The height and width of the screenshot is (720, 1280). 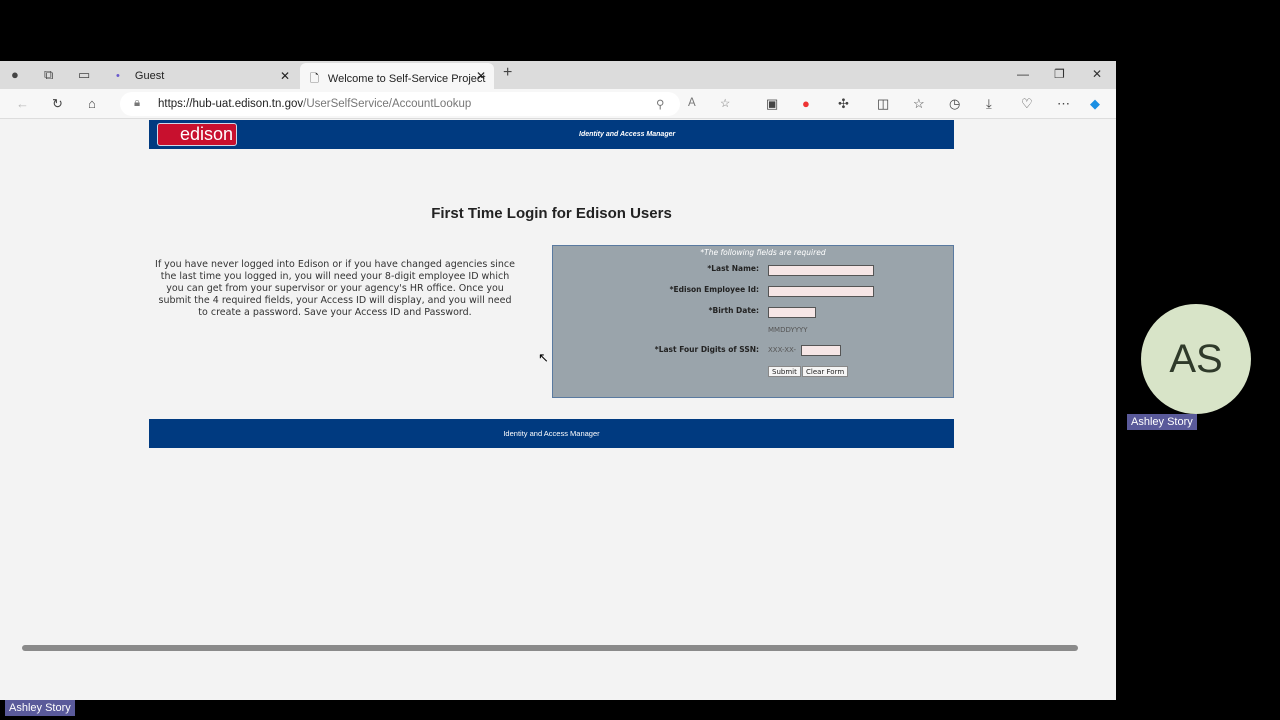 What do you see at coordinates (706, 349) in the screenshot?
I see `ssn-label: *Last Four Digits of SSN:` at bounding box center [706, 349].